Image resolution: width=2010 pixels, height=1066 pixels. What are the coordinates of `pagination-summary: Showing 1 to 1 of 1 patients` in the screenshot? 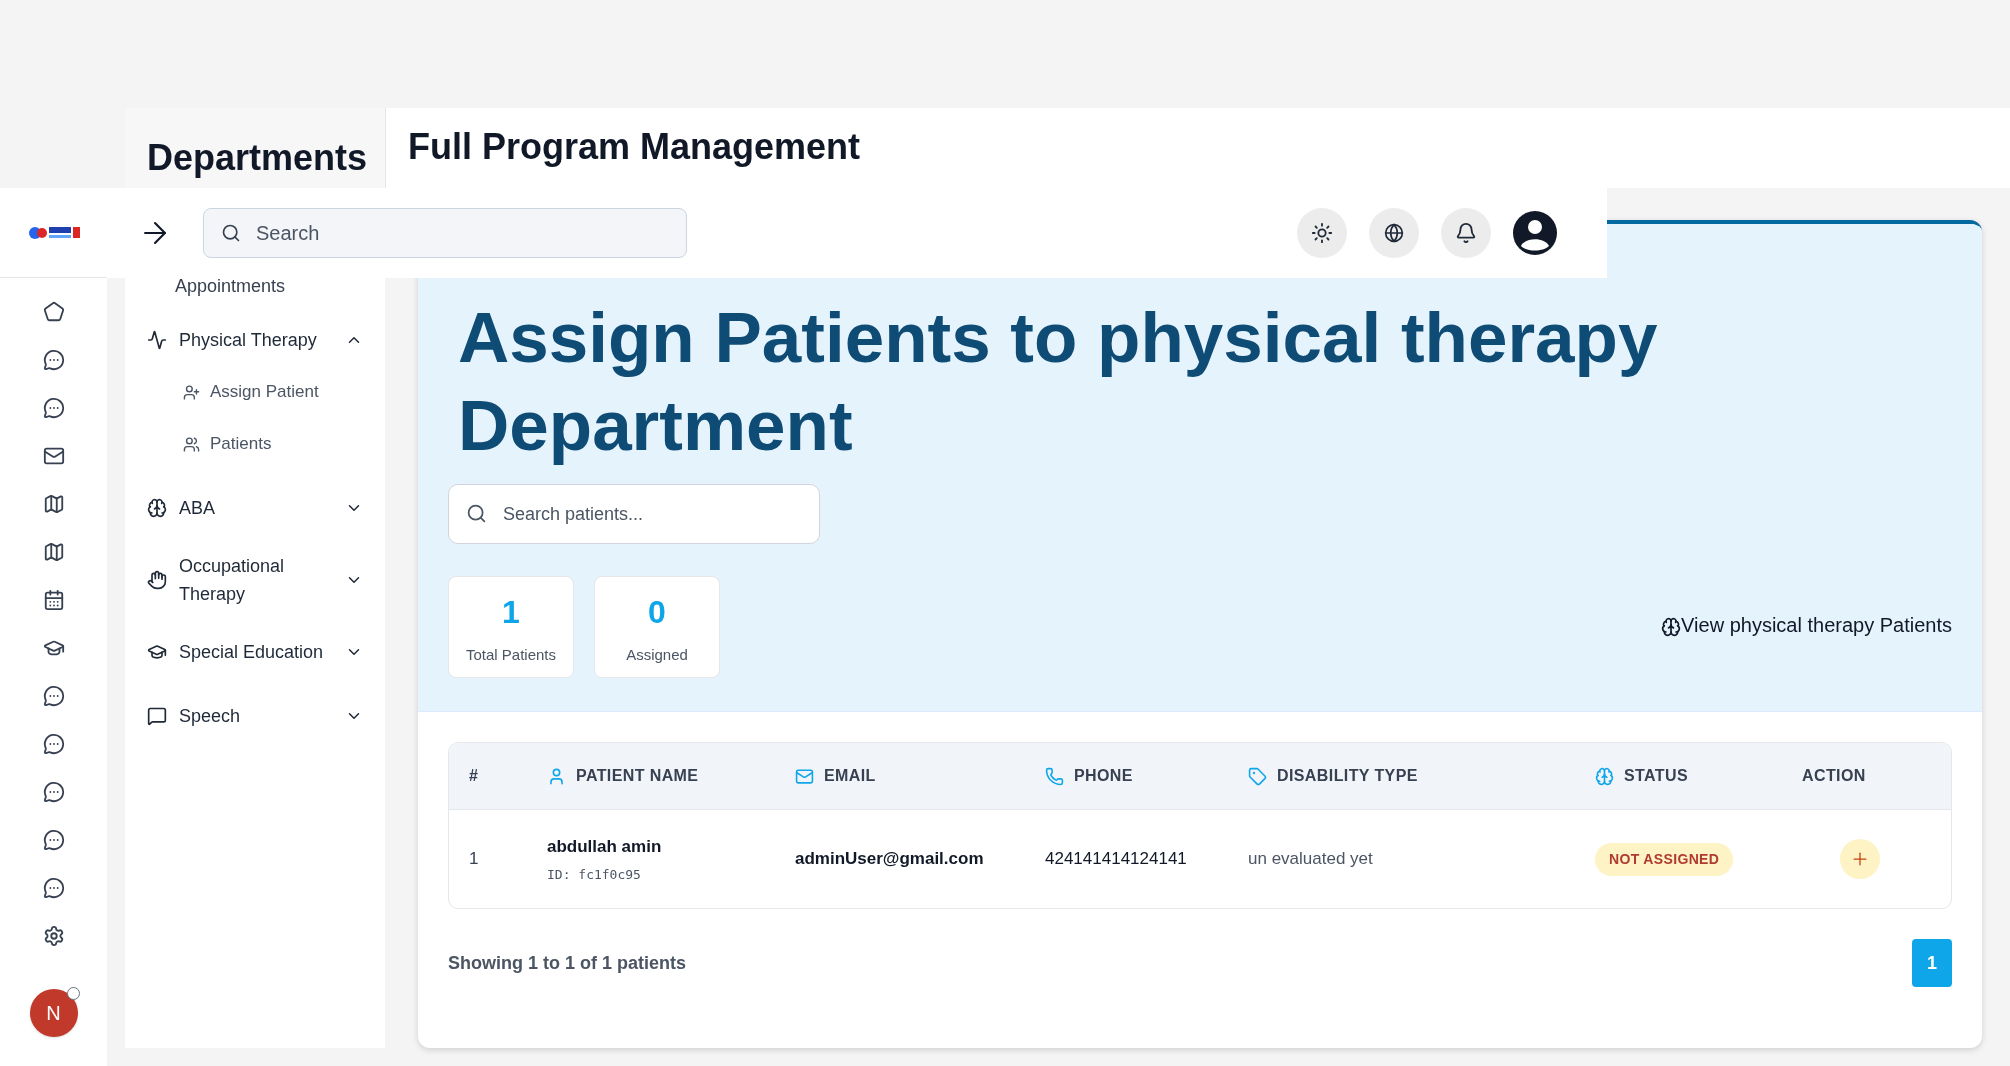 It's located at (567, 963).